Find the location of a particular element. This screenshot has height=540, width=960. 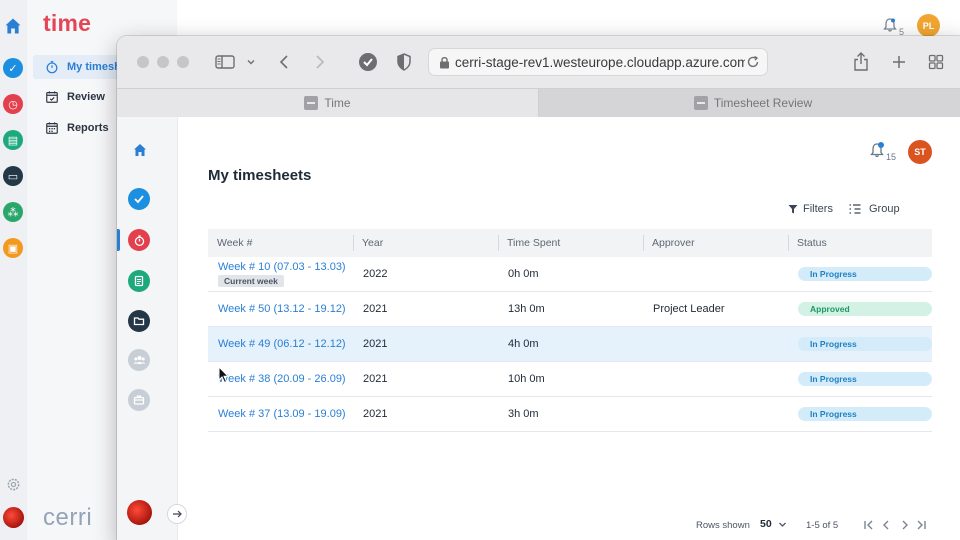

column-header-approver: Approver is located at coordinates (715, 243).